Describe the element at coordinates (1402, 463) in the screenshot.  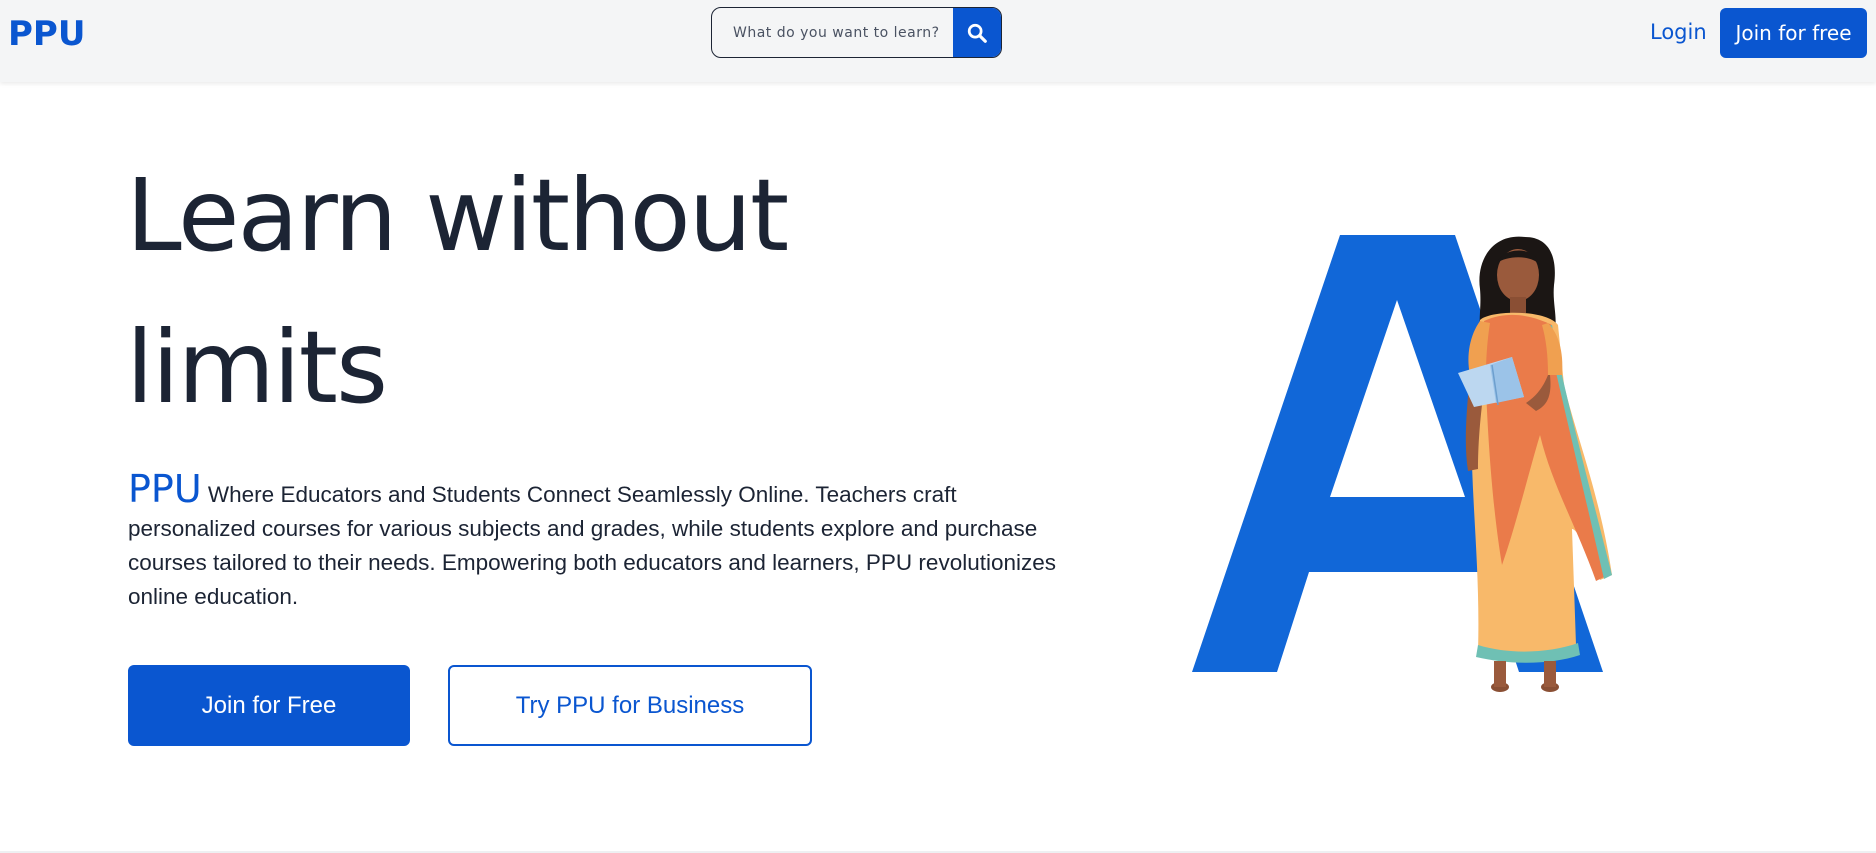
I see `hero-illustration` at that location.